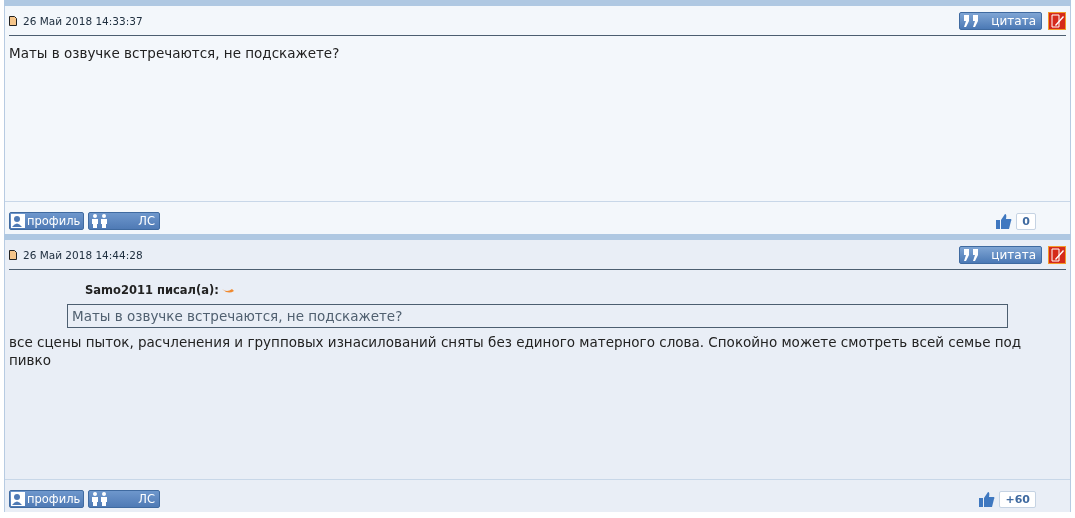 This screenshot has height=518, width=1075. I want to click on post-text: Маты в озвучке встречаются, не подскажете?, so click(175, 53).